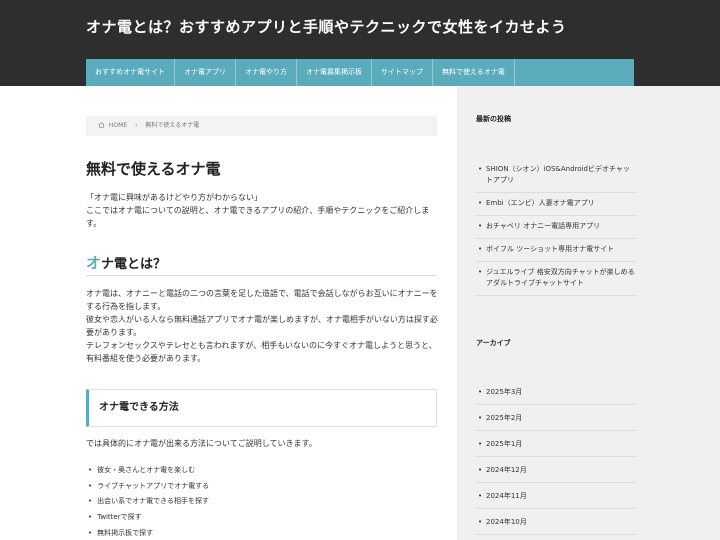  Describe the element at coordinates (94, 263) in the screenshot. I see `heading-accent-char: オ` at that location.